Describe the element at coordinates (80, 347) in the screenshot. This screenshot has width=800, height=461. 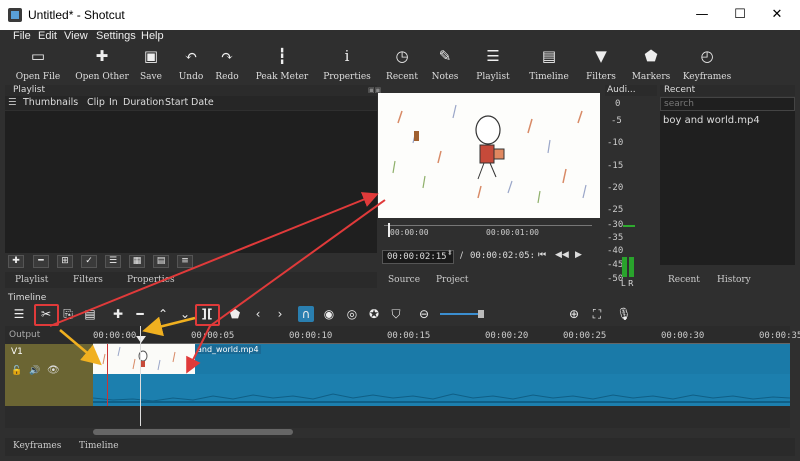
I see `yellow-arrow-to-track` at that location.